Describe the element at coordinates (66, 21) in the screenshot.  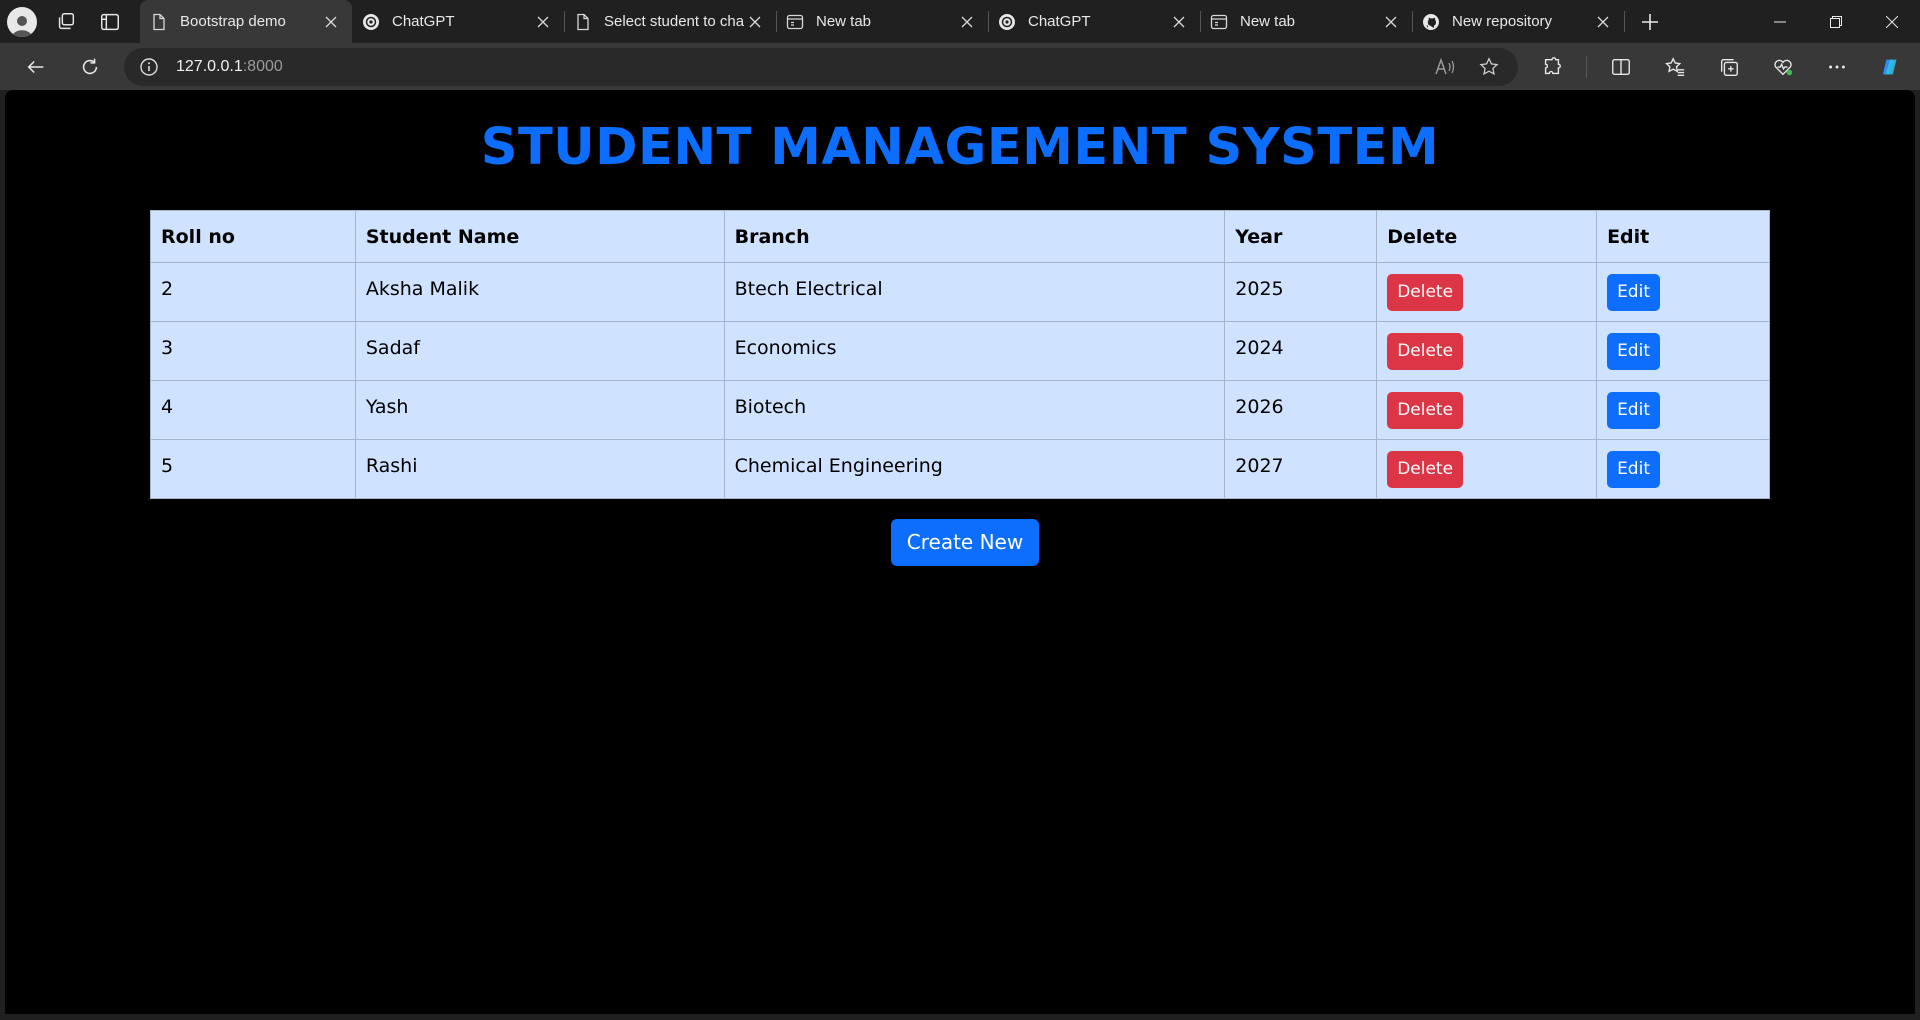
I see `workspaces-icon` at that location.